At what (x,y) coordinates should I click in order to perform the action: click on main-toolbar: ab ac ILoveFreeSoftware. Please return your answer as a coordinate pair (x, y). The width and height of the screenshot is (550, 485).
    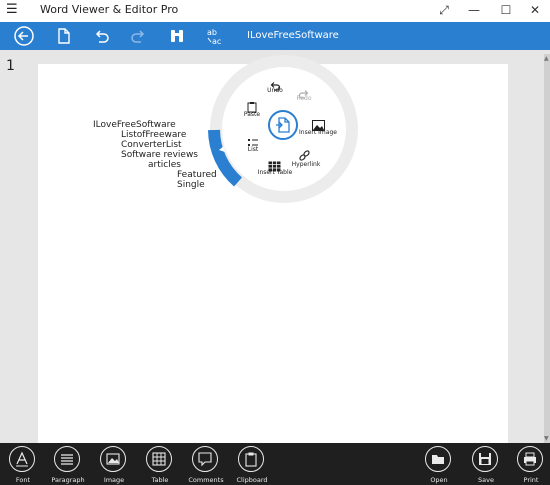
    Looking at the image, I should click on (275, 36).